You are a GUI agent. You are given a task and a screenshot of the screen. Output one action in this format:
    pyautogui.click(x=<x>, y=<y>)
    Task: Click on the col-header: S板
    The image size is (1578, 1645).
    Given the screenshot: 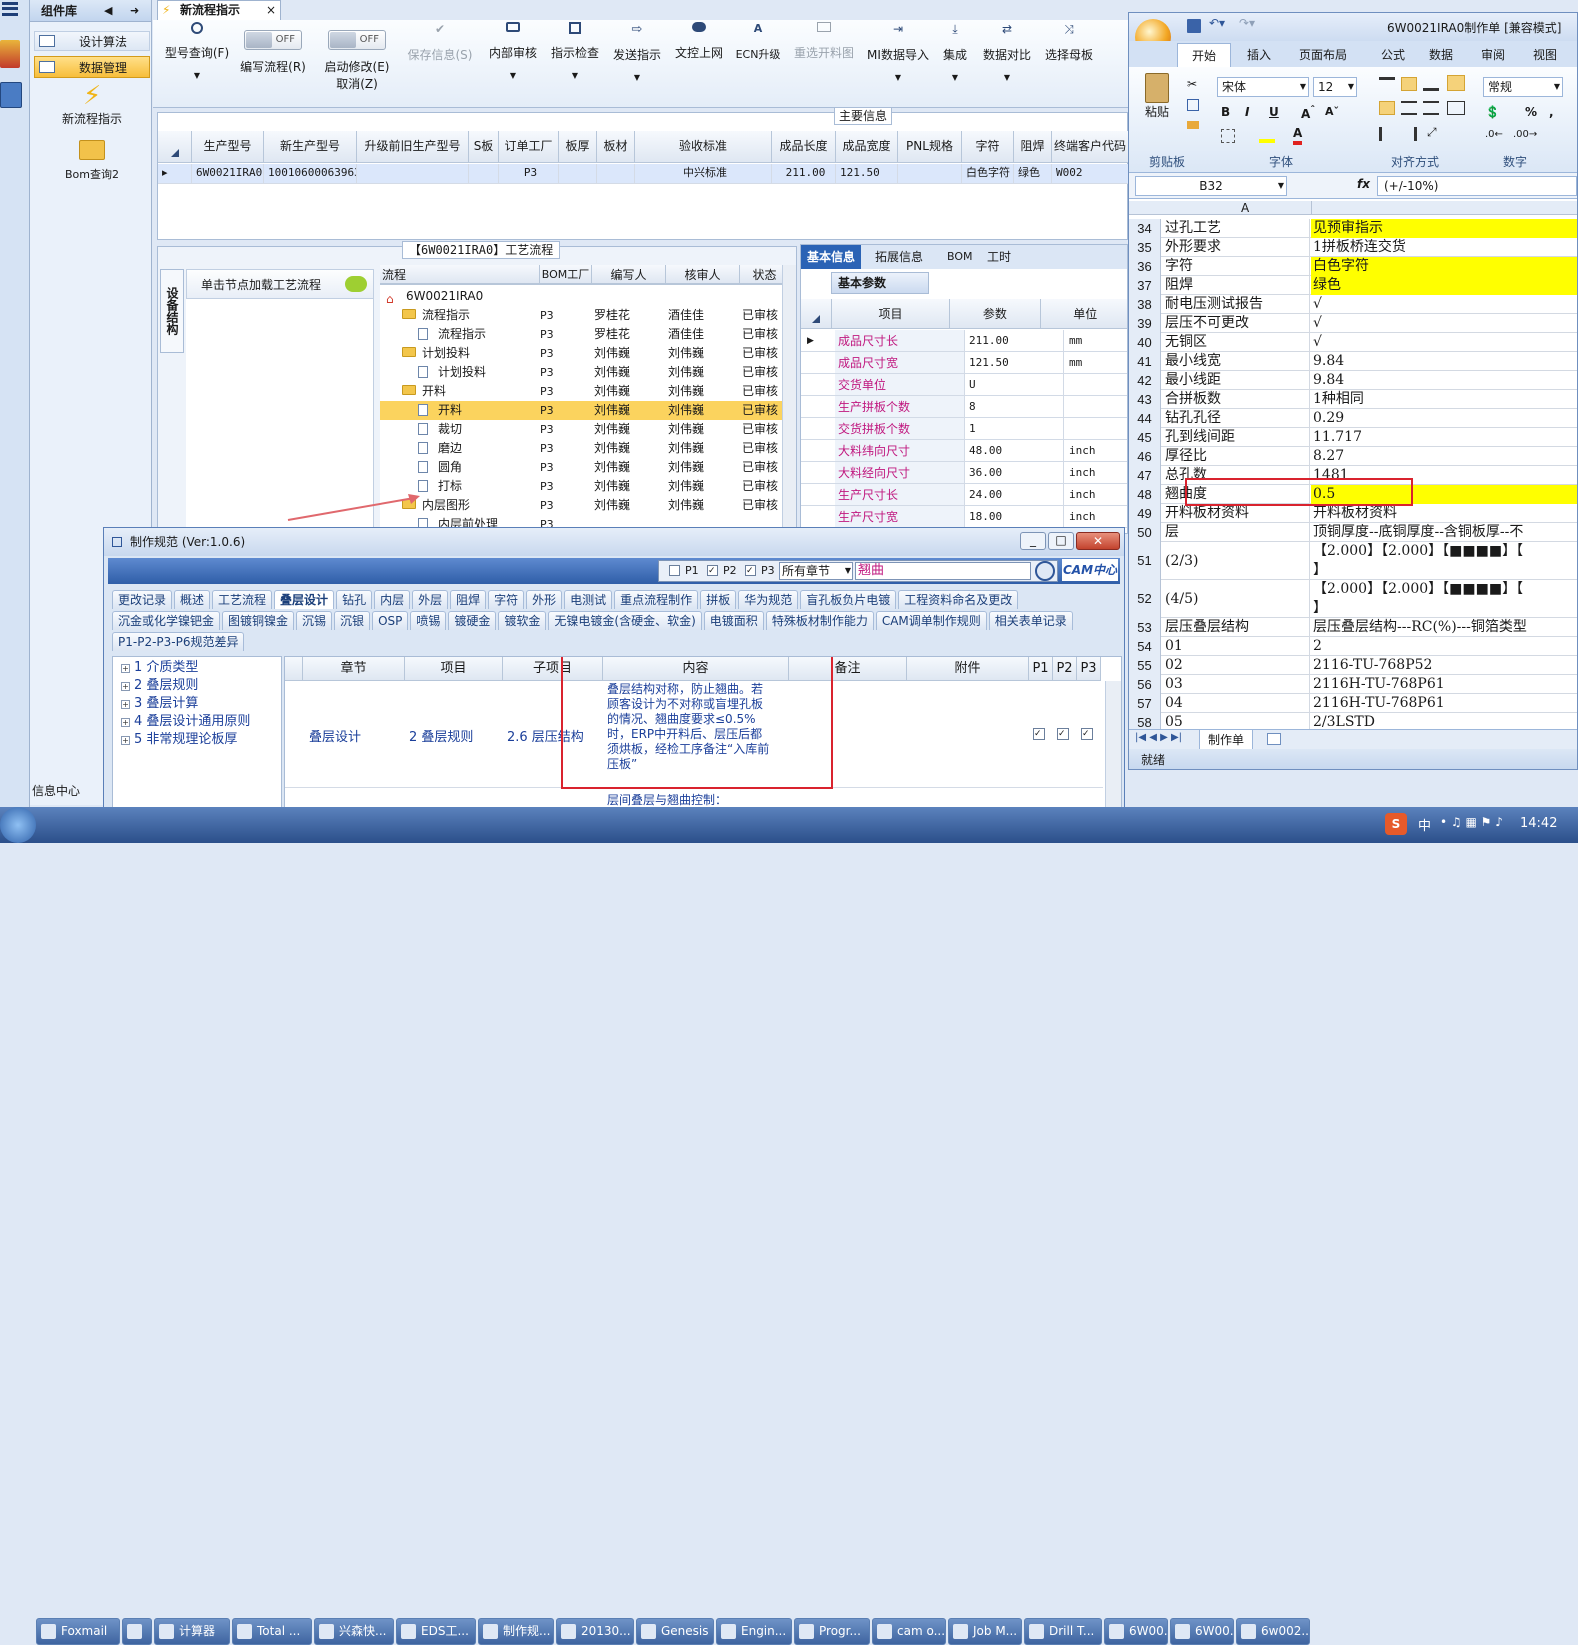 What is the action you would take?
    pyautogui.click(x=484, y=147)
    